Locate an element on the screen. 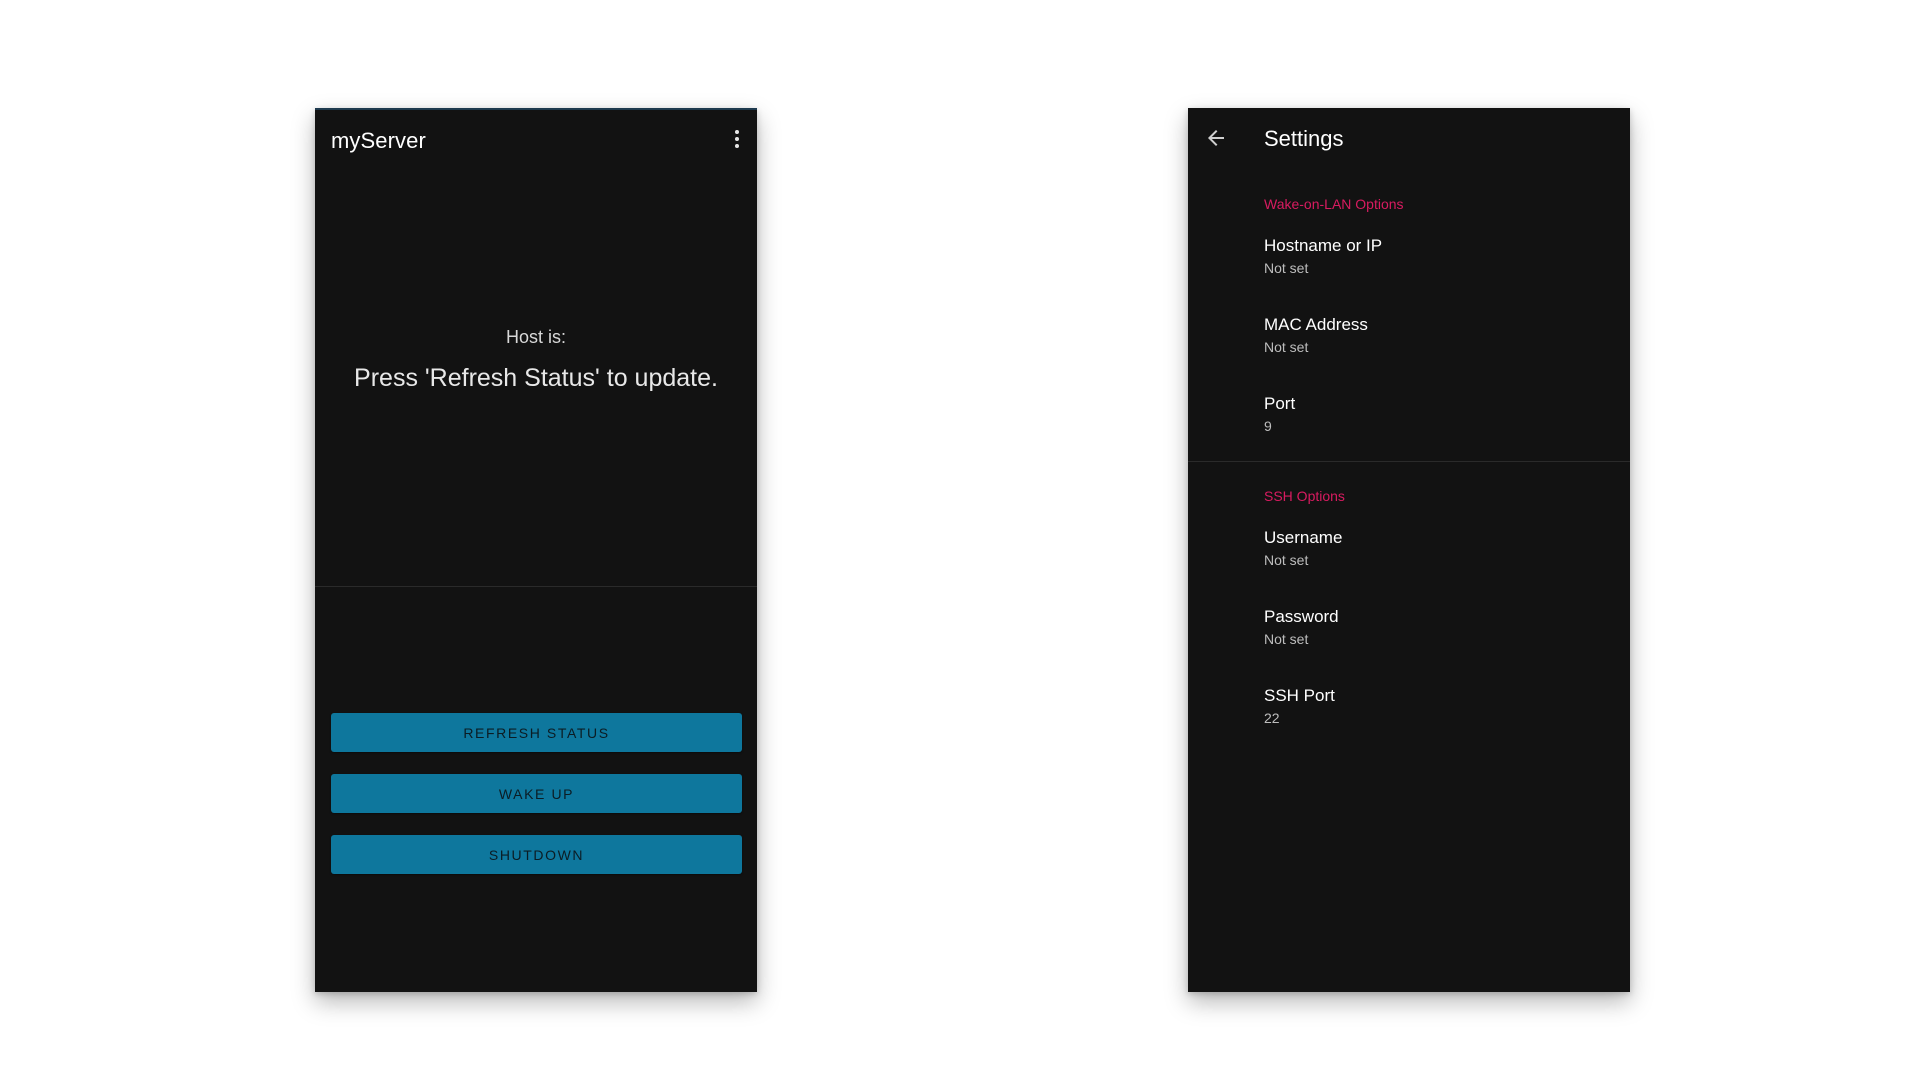  divider is located at coordinates (536, 586).